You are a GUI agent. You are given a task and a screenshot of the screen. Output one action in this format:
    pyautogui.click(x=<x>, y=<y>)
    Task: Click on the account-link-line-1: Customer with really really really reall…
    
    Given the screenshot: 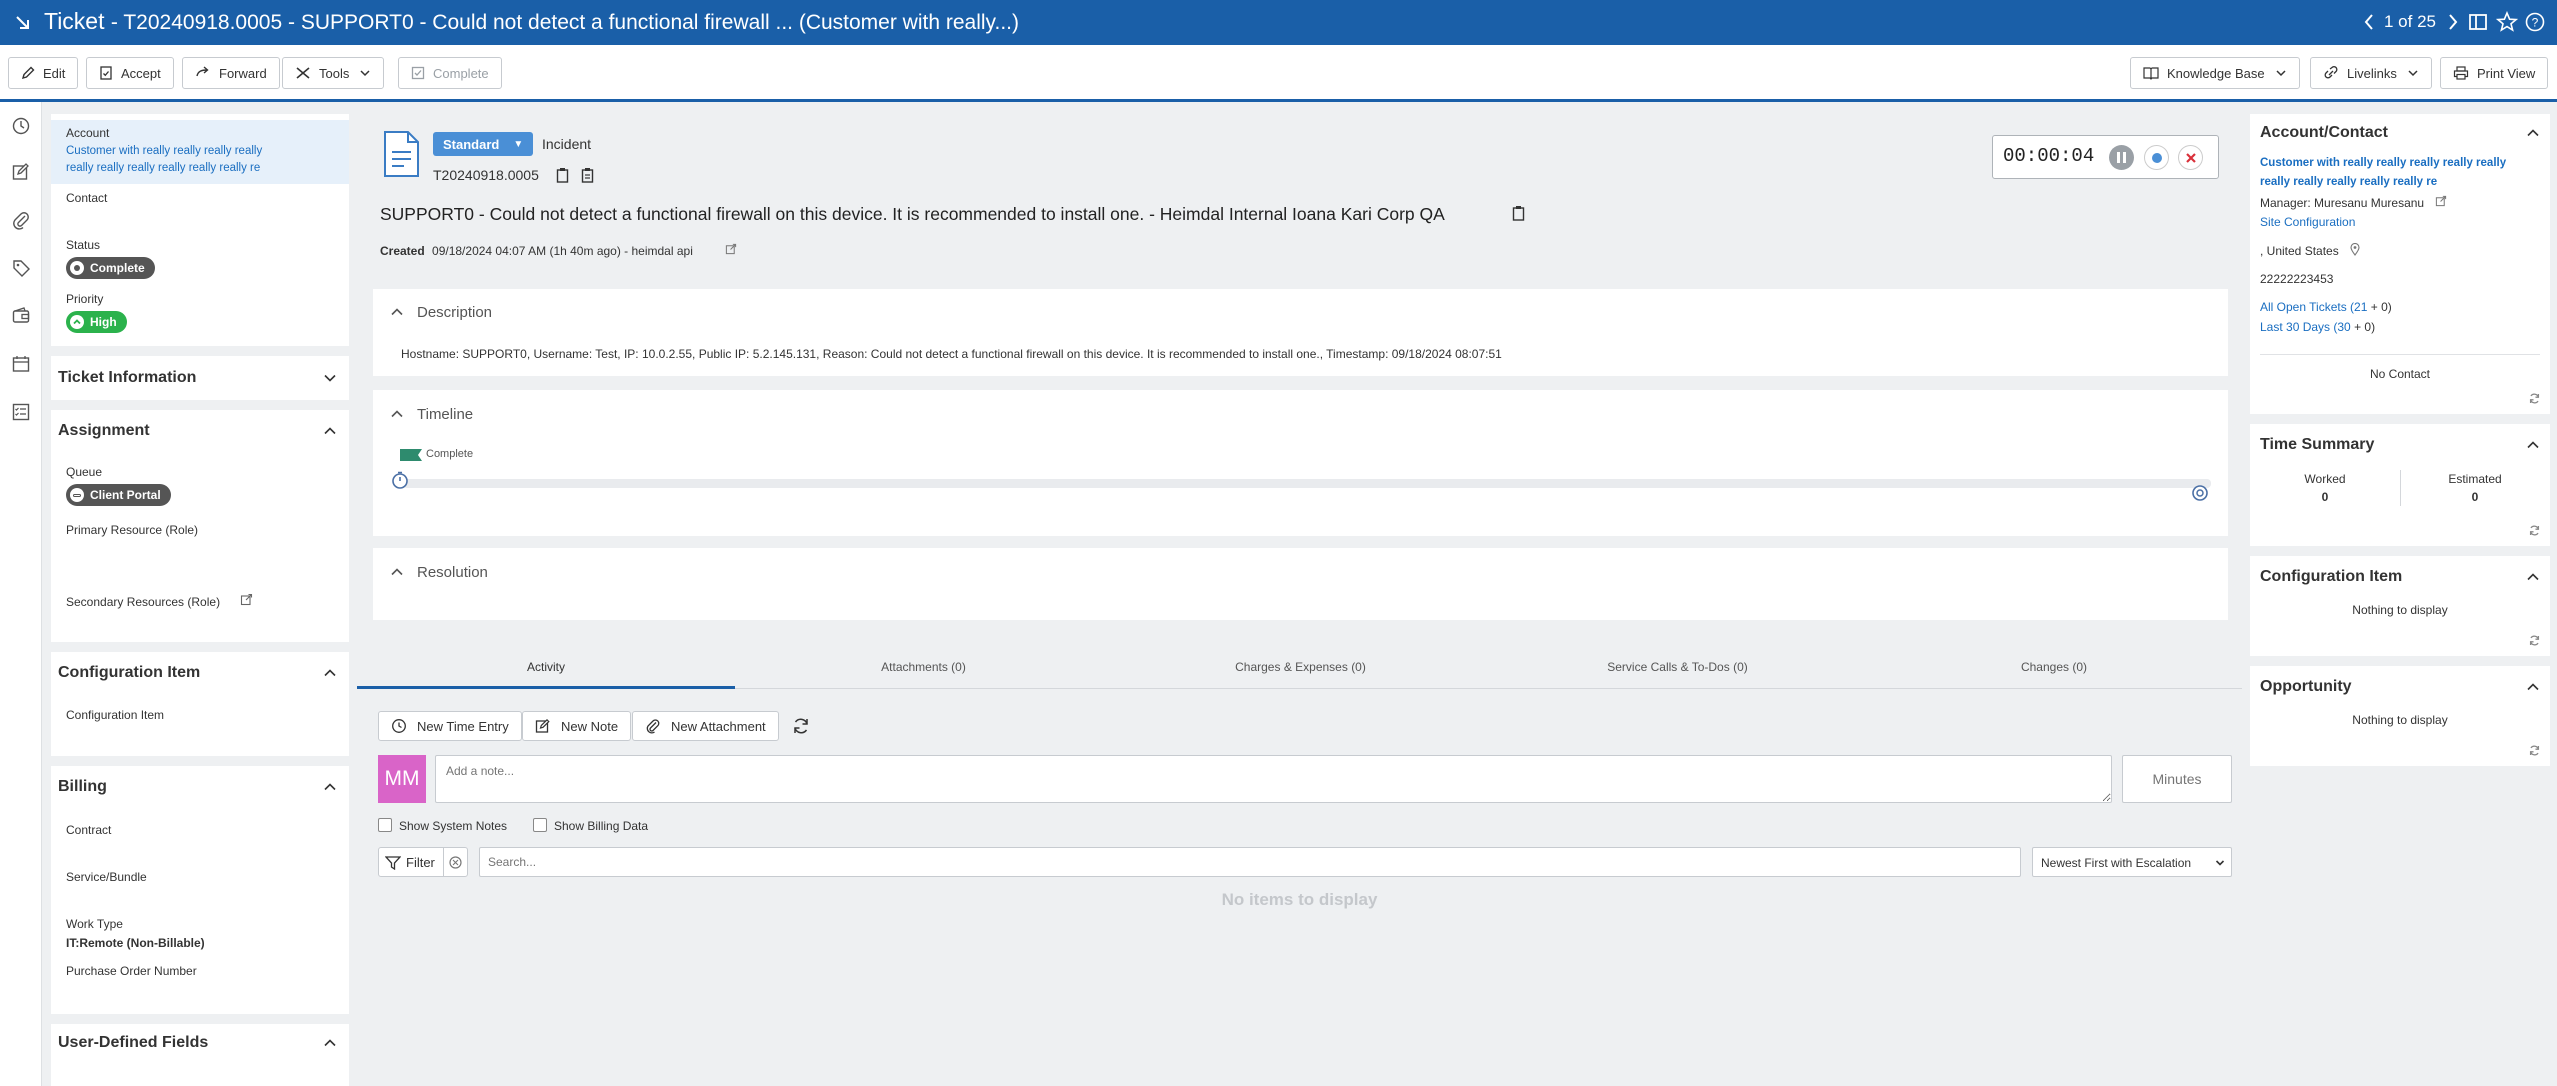 What is the action you would take?
    pyautogui.click(x=164, y=151)
    